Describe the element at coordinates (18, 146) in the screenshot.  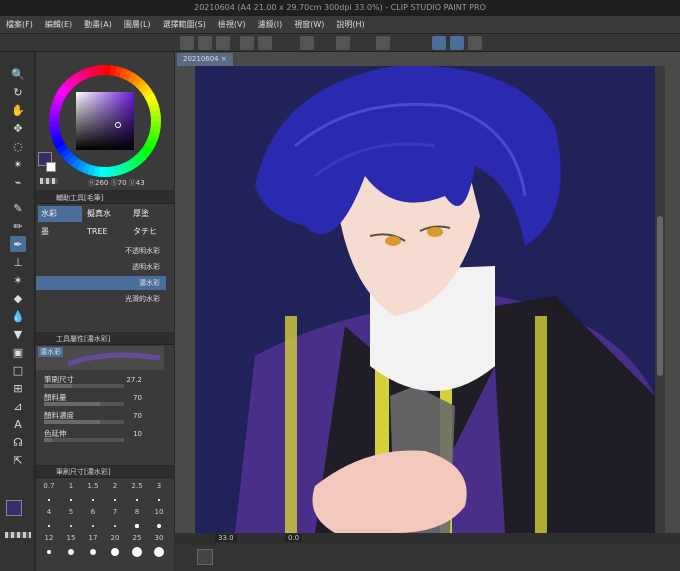
I see `lasso-tool-icon: ◌` at that location.